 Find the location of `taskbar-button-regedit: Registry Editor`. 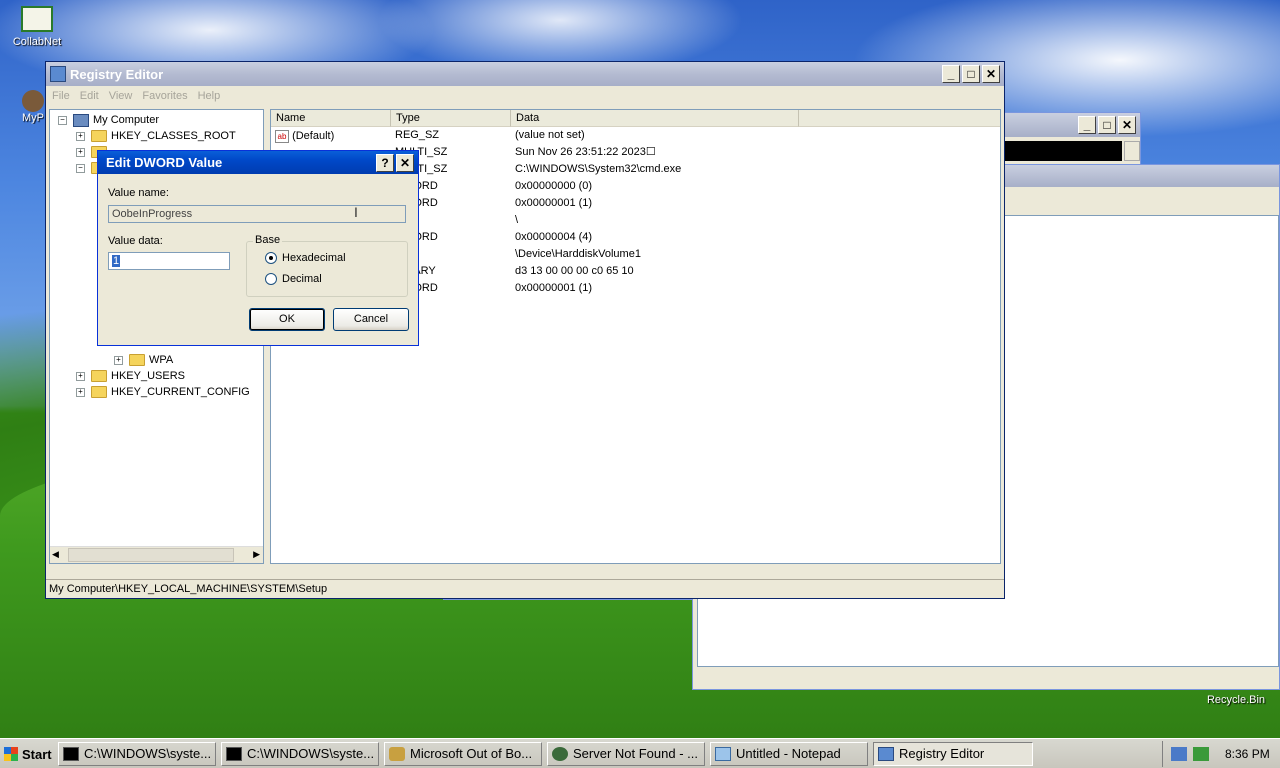

taskbar-button-regedit: Registry Editor is located at coordinates (953, 754).